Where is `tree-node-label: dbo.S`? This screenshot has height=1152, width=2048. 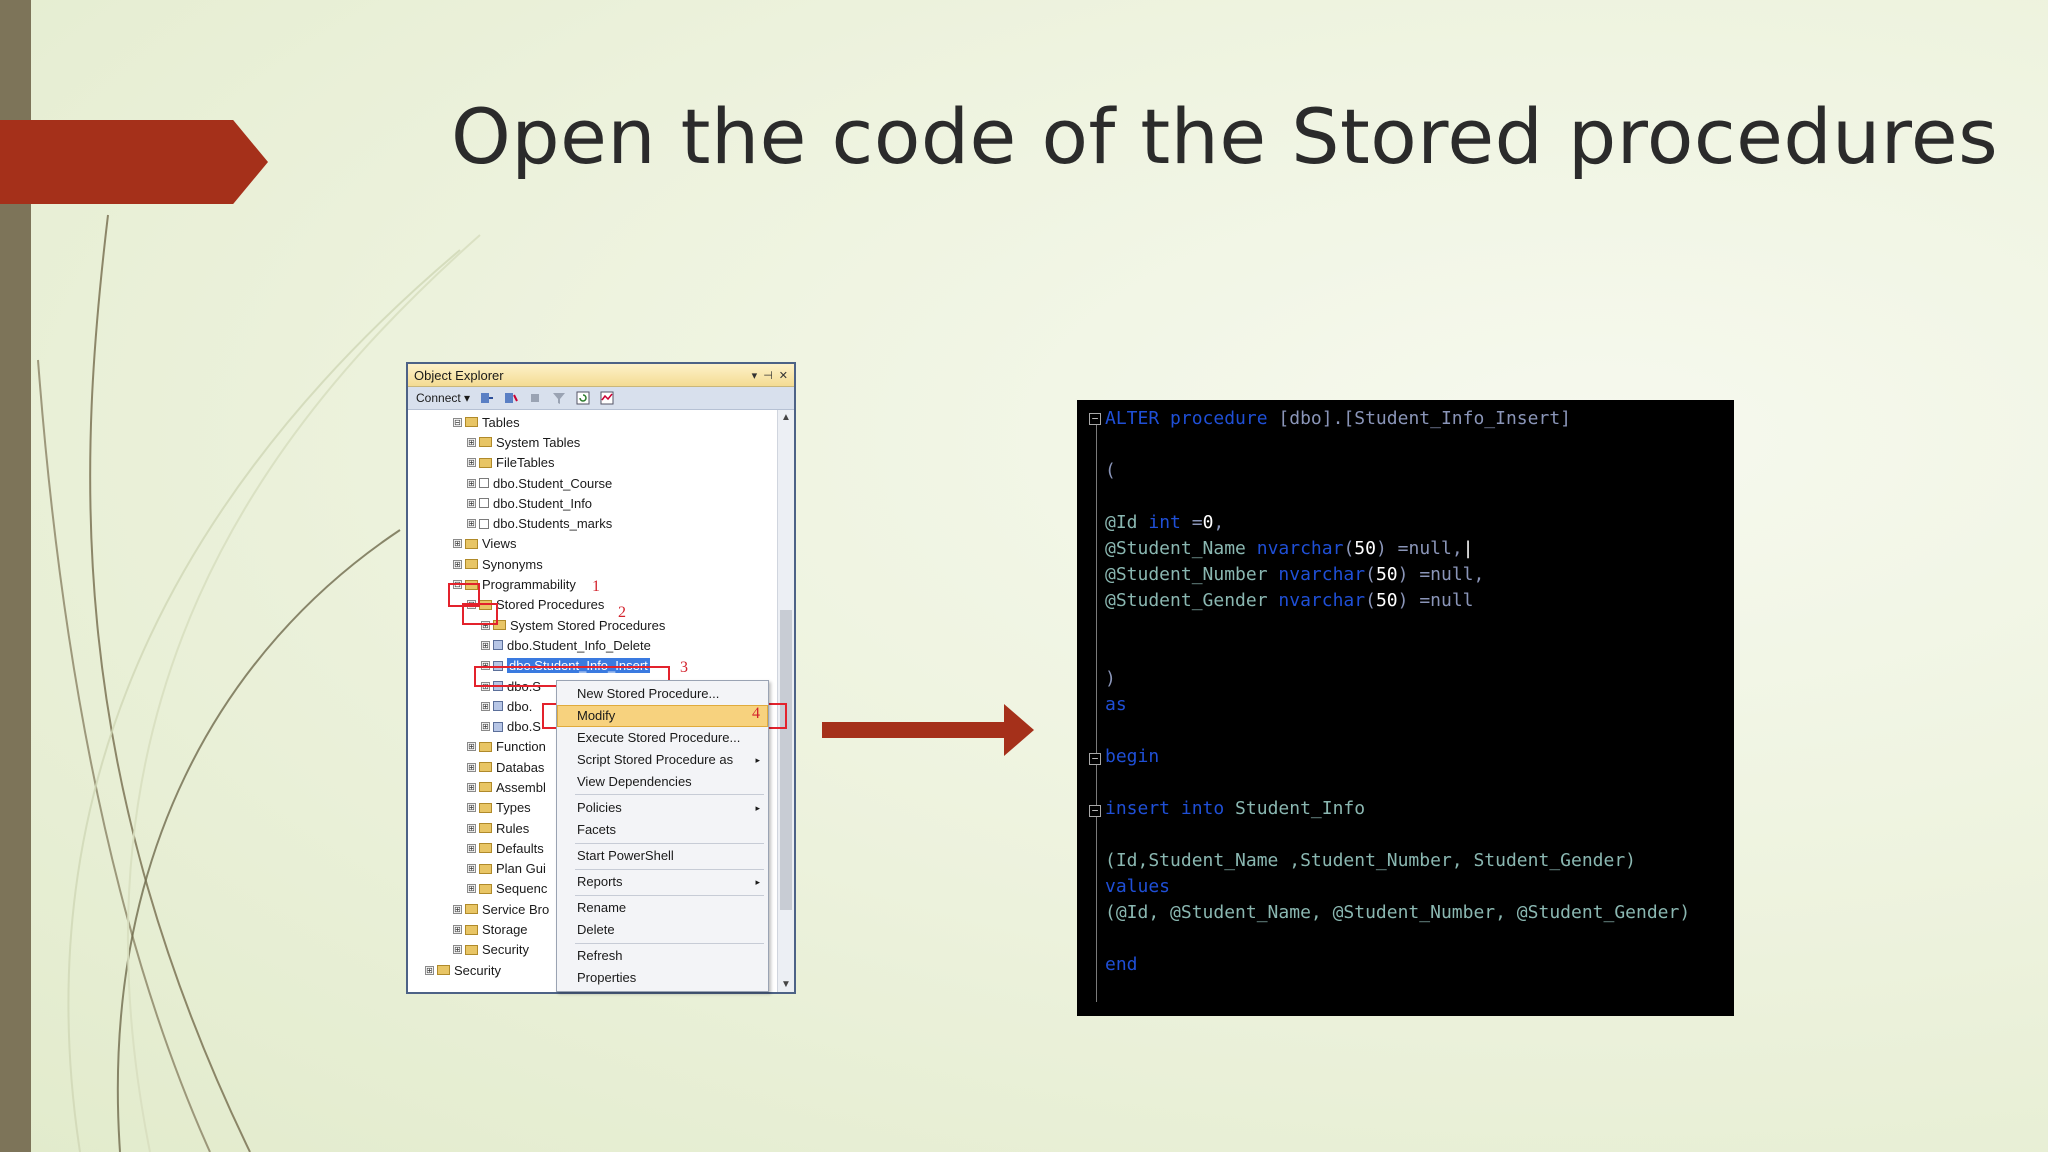
tree-node-label: dbo.S is located at coordinates (524, 727).